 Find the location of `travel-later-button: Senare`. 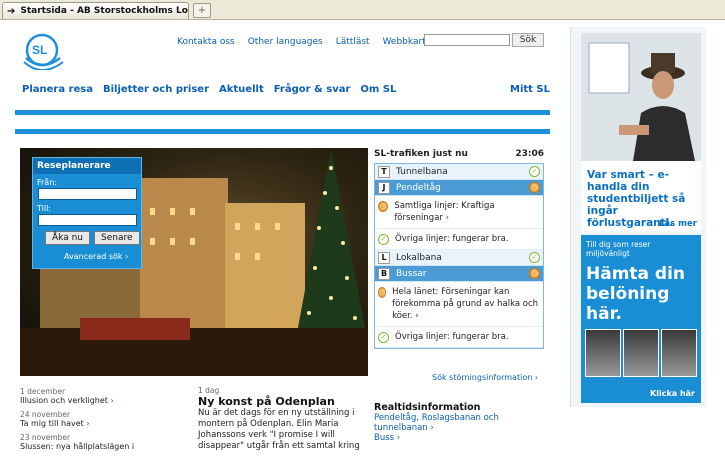

travel-later-button: Senare is located at coordinates (117, 238).